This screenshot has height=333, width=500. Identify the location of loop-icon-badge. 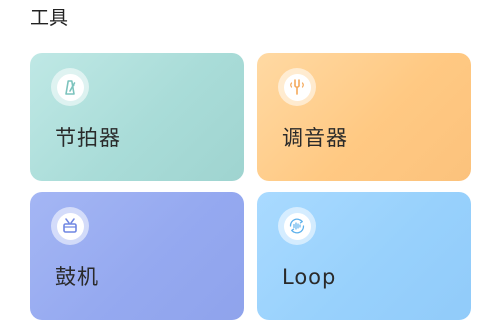
(297, 226).